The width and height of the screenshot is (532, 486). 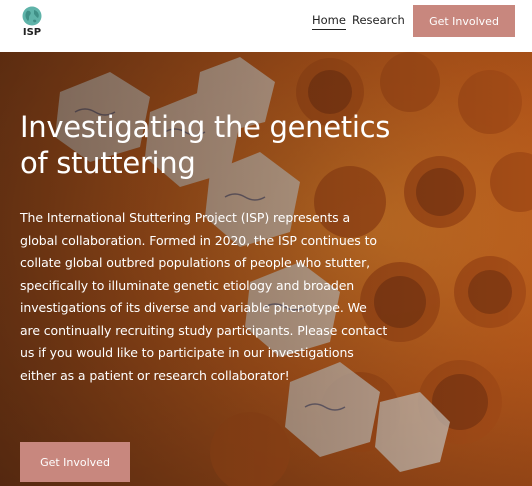 I want to click on header-get-involved-button: Get Involved, so click(x=464, y=21).